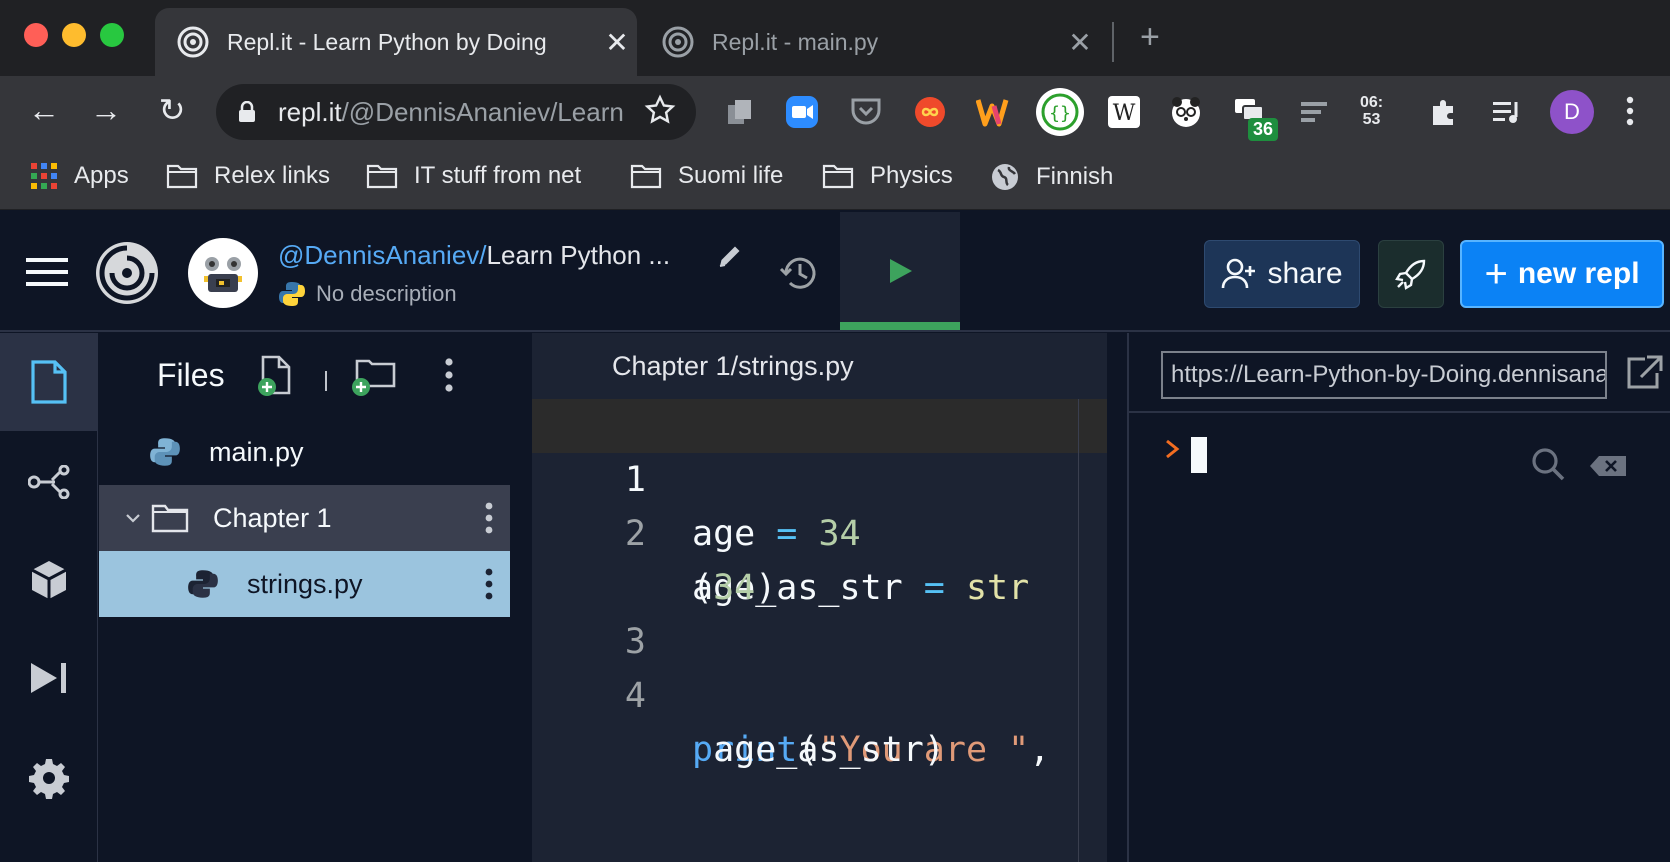 The width and height of the screenshot is (1670, 862). What do you see at coordinates (310, 111) in the screenshot?
I see `url-host: repl.it` at bounding box center [310, 111].